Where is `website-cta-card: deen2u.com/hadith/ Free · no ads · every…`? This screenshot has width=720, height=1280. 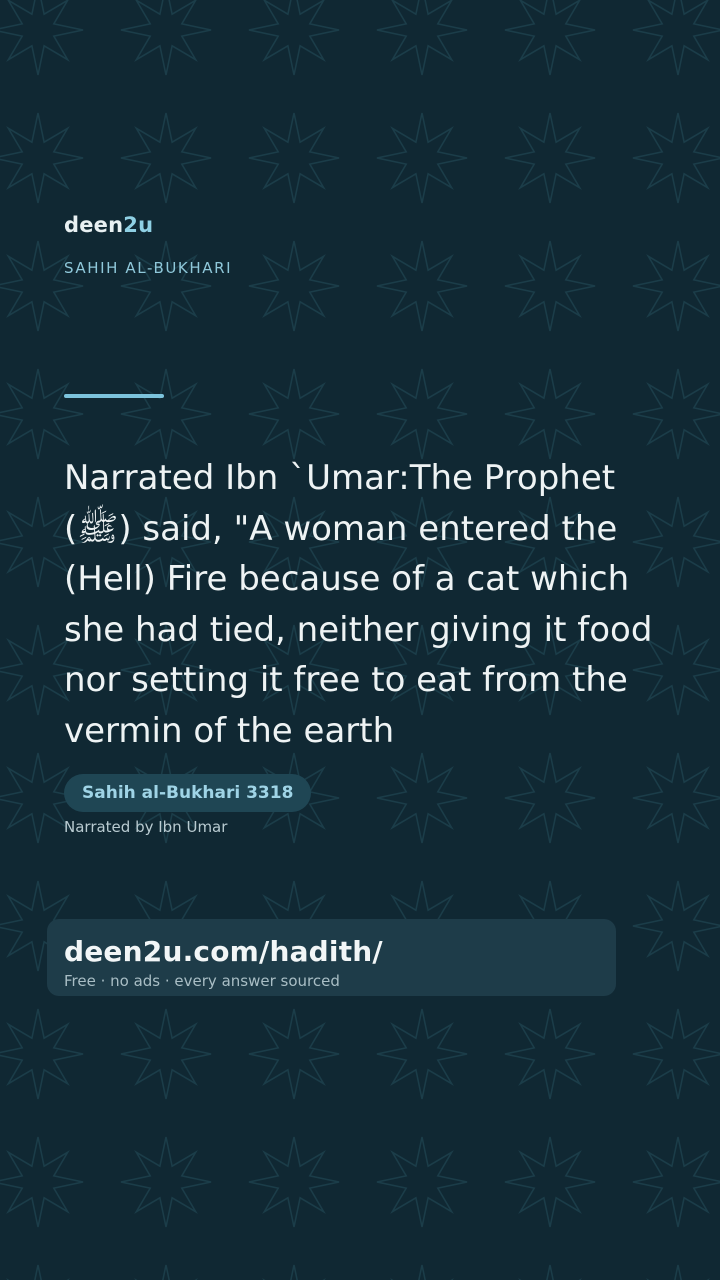
website-cta-card: deen2u.com/hadith/ Free · no ads · every… is located at coordinates (331, 957).